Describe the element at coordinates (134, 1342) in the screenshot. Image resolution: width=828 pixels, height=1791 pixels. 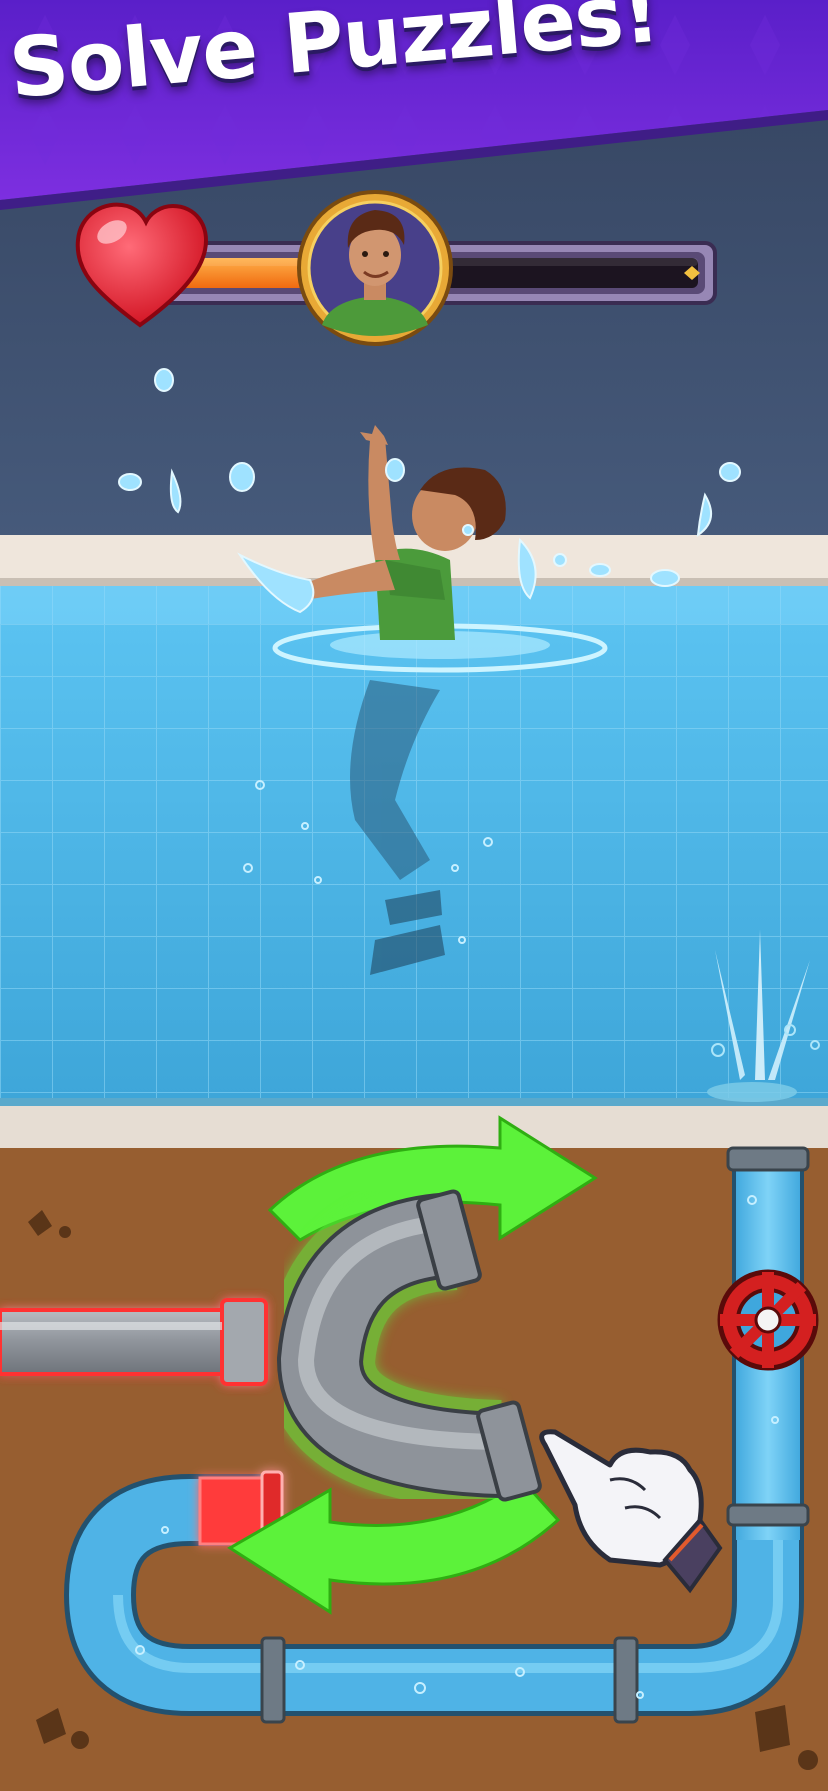
I see `grey-straight-pipe` at that location.